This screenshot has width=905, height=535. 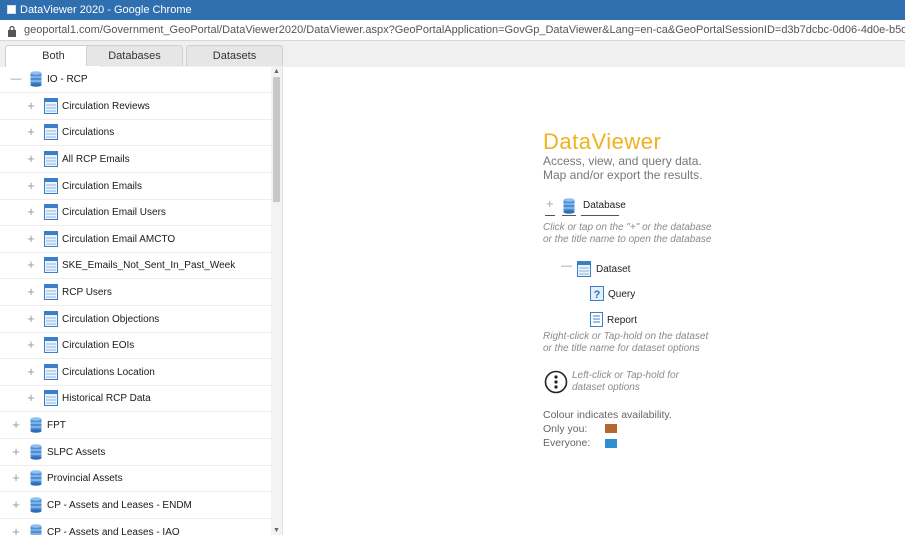 What do you see at coordinates (119, 505) in the screenshot?
I see `tree-database-label: CP - Assets and Leases - ENDM` at bounding box center [119, 505].